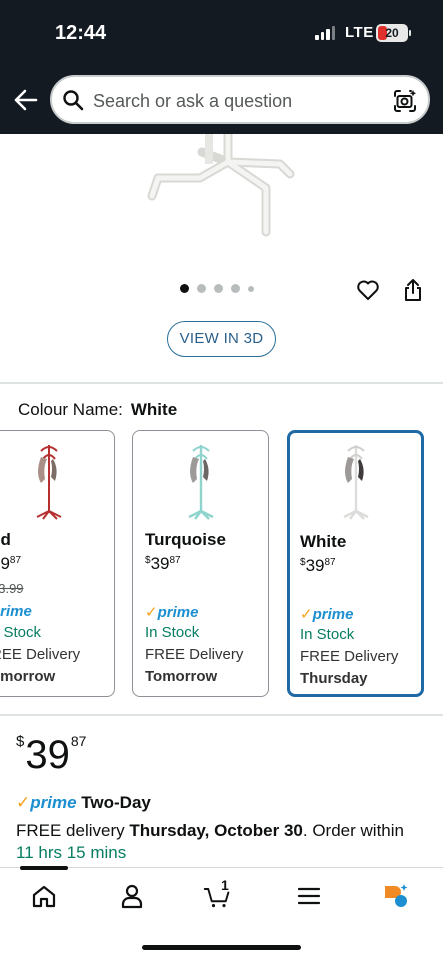 Image resolution: width=443 pixels, height=960 pixels. I want to click on image-carousel-dots, so click(217, 288).